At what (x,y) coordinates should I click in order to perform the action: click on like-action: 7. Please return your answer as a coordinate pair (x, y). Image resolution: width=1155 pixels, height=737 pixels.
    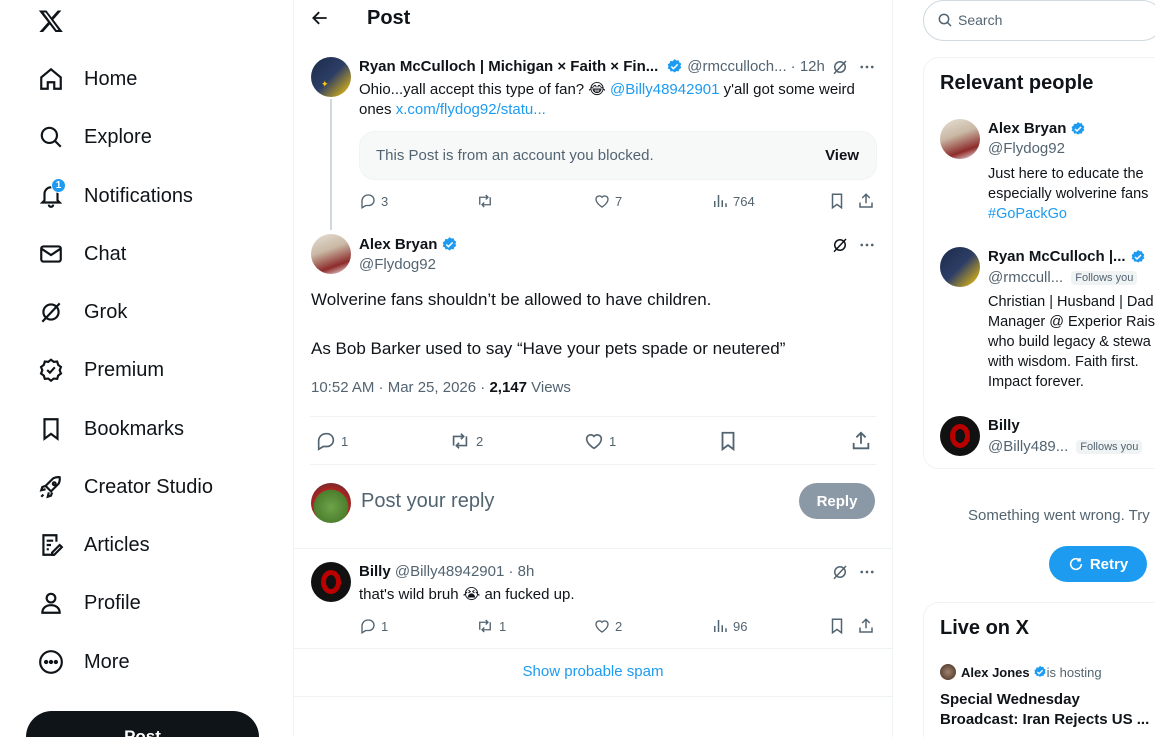
    Looking at the image, I should click on (607, 201).